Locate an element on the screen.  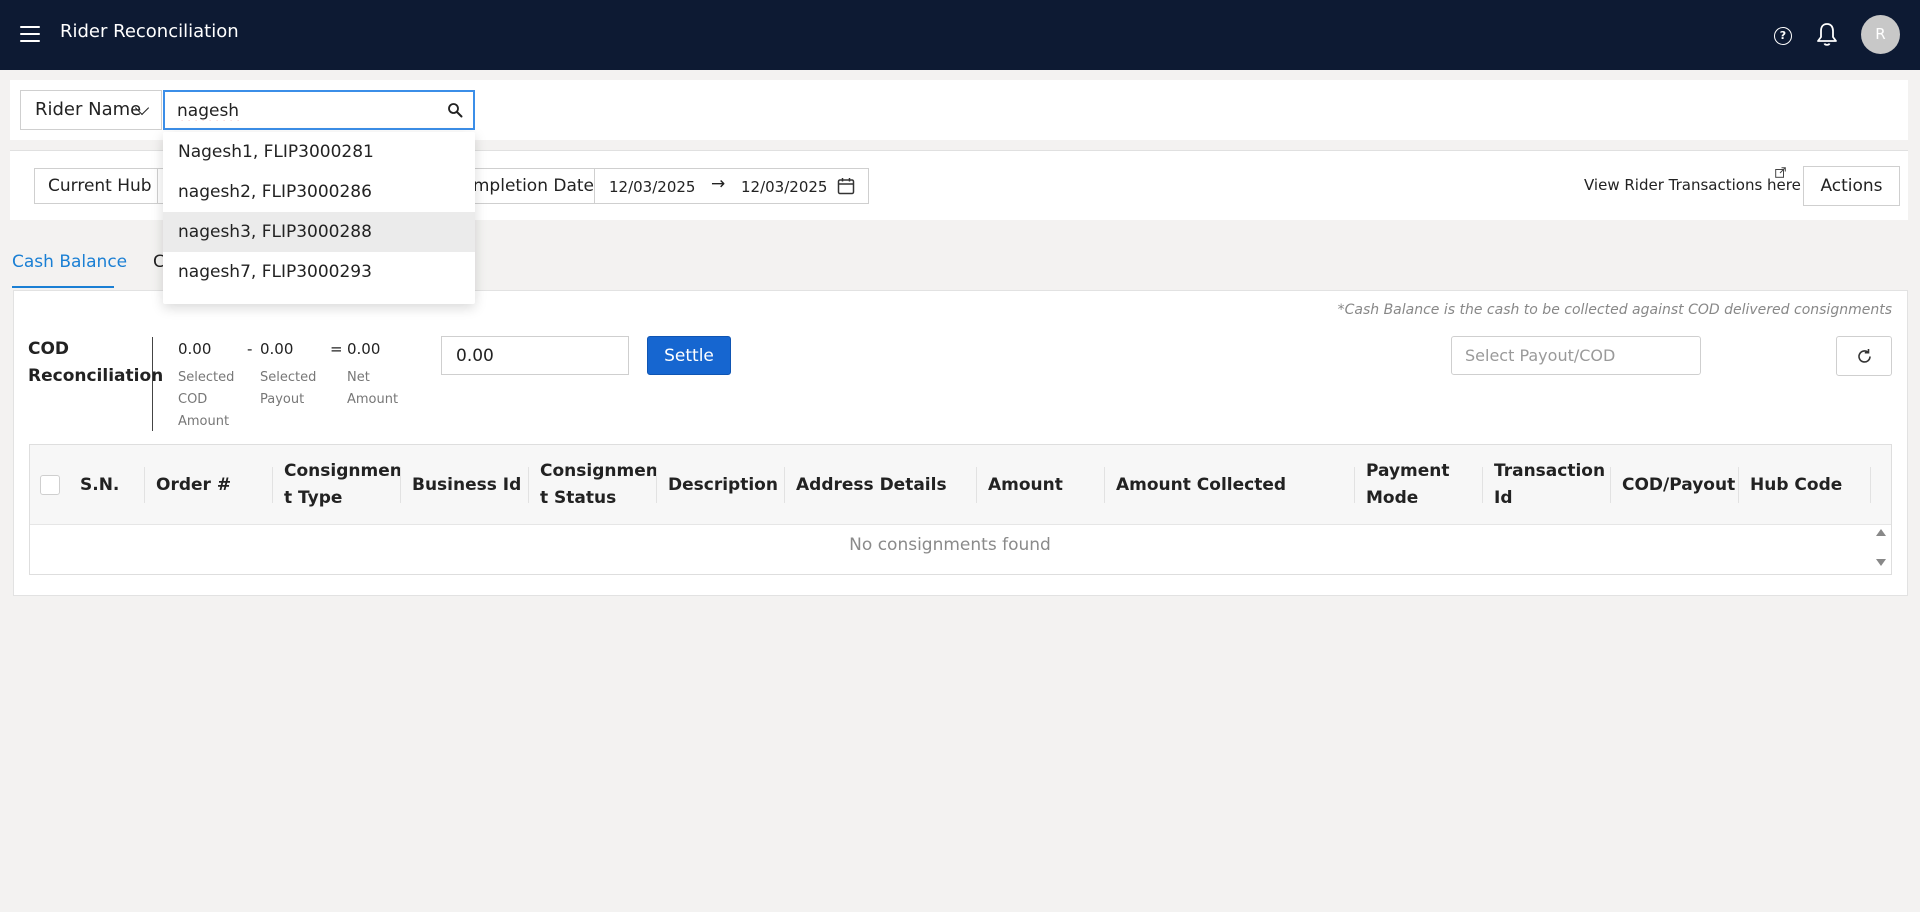
external-link-icon is located at coordinates (1780, 172).